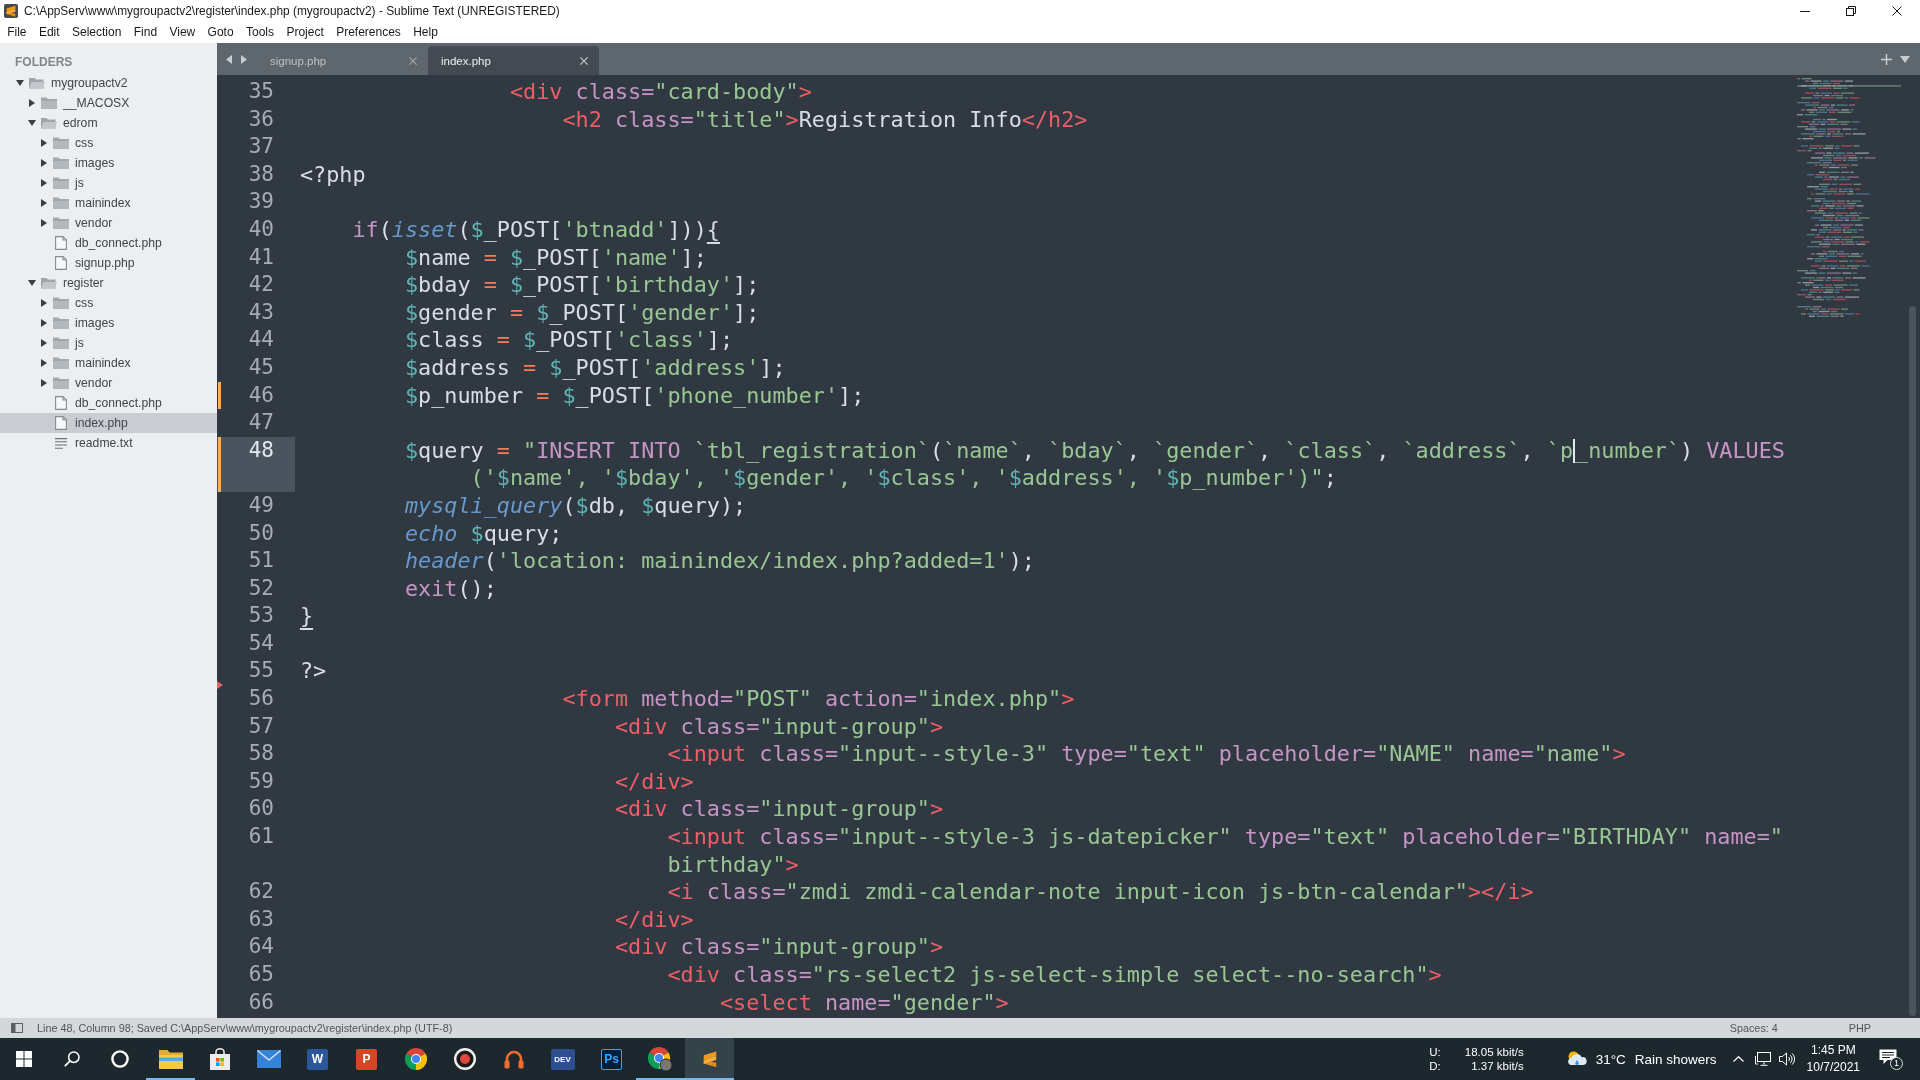 The width and height of the screenshot is (1920, 1080). Describe the element at coordinates (49, 32) in the screenshot. I see `menu-item: Edit` at that location.